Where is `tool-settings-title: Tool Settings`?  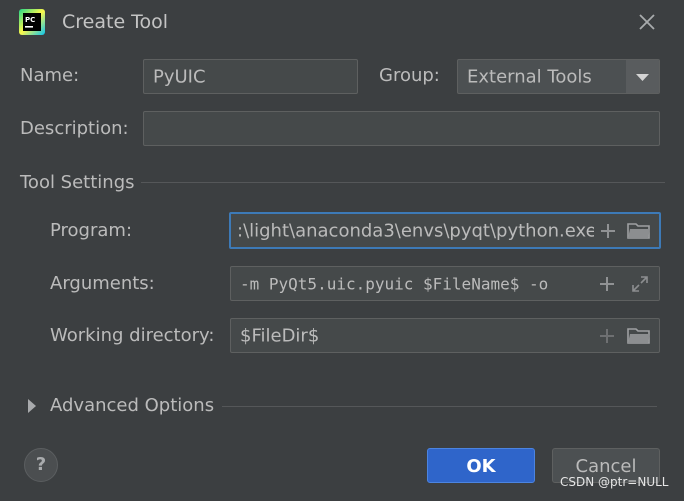
tool-settings-title: Tool Settings is located at coordinates (77, 182).